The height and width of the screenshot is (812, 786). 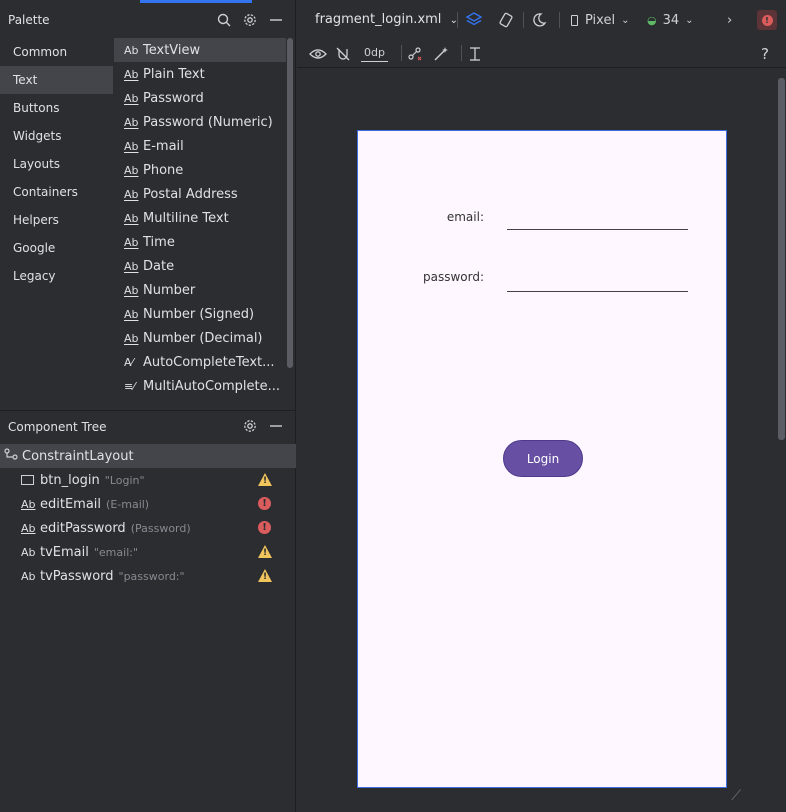 I want to click on password-label: password:, so click(x=444, y=277).